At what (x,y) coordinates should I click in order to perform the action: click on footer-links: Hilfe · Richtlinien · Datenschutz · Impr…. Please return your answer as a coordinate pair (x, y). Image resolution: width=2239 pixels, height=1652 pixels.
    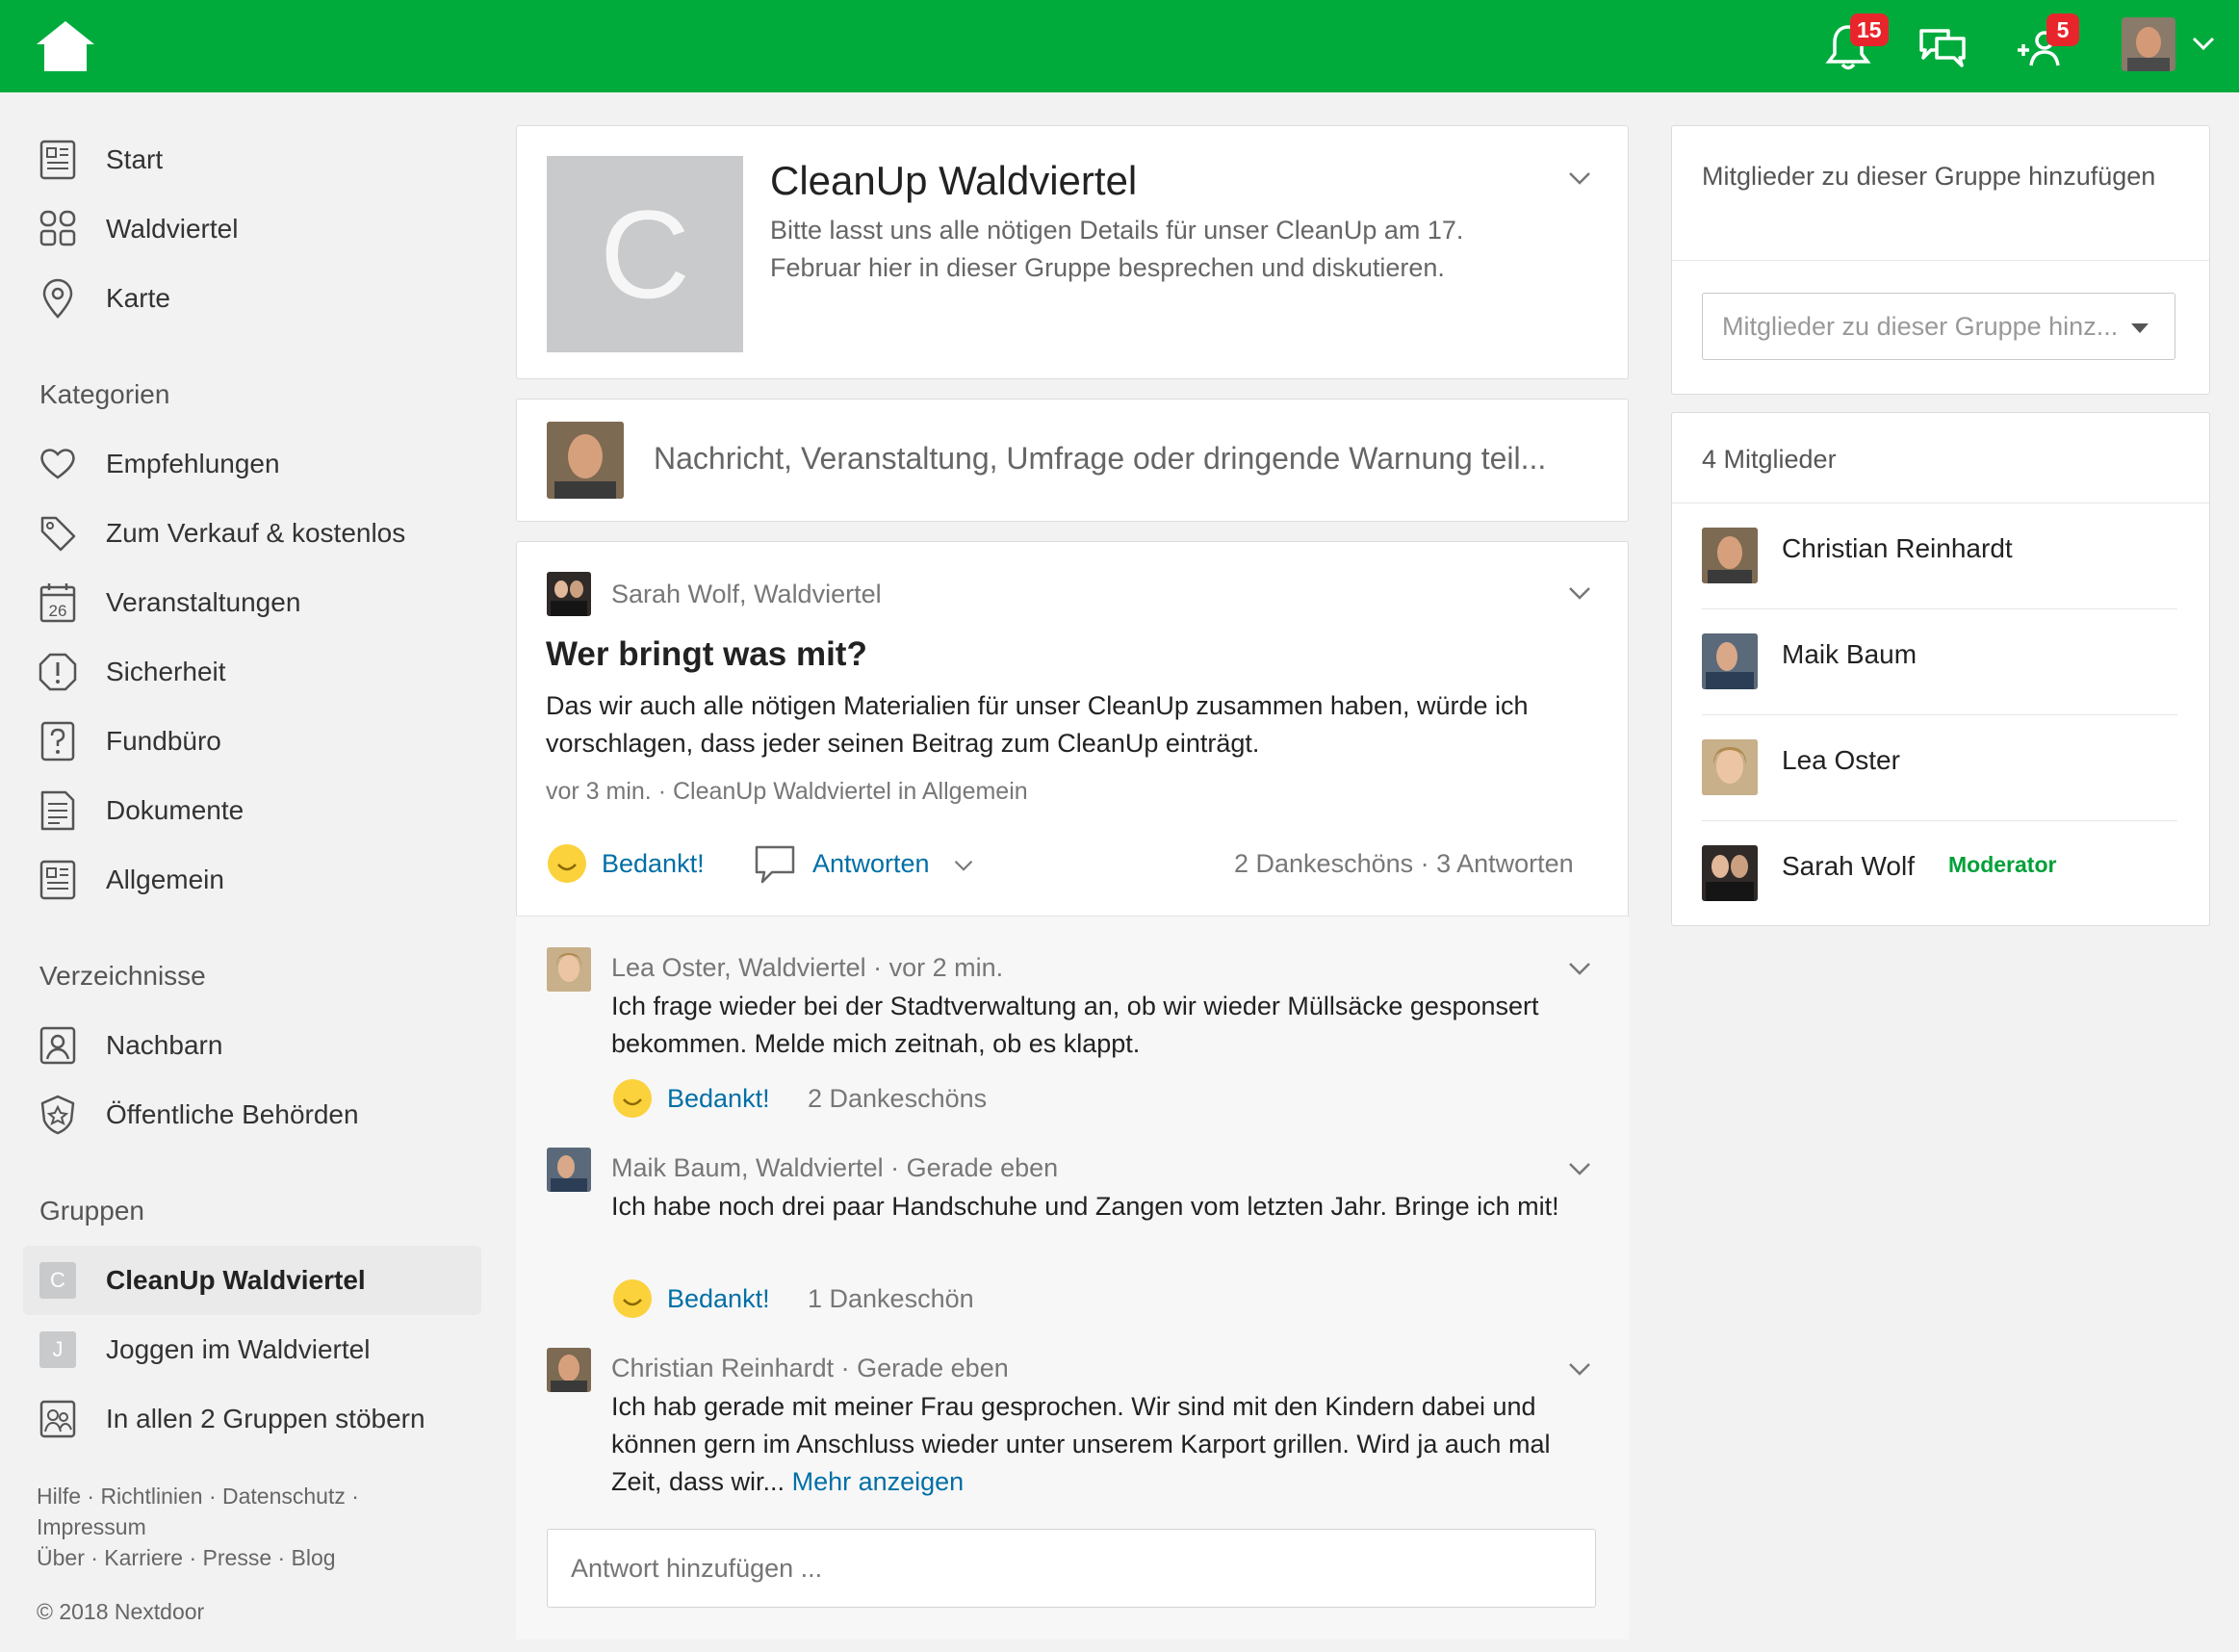
    Looking at the image, I should click on (198, 1527).